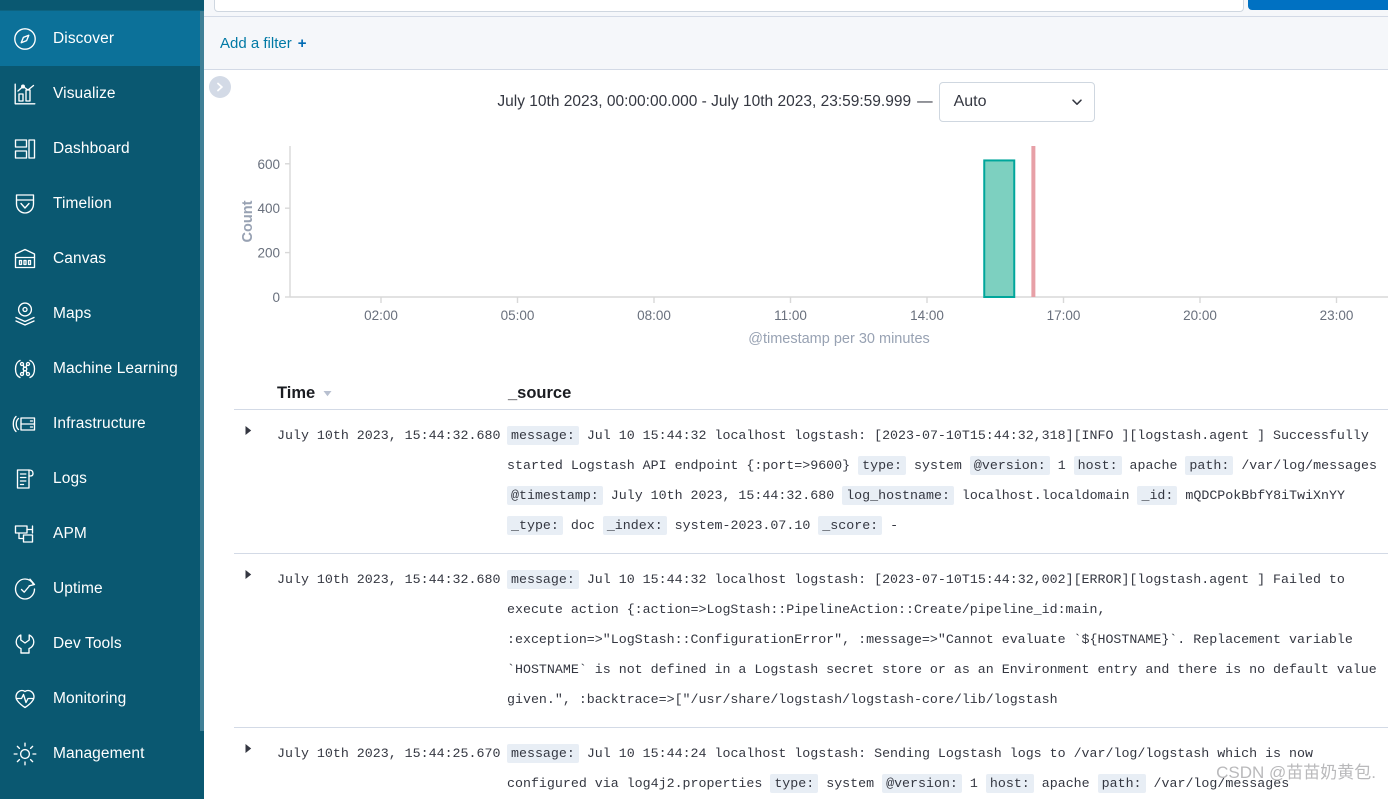 This screenshot has width=1388, height=799. I want to click on field-name-chip: host:, so click(1009, 783).